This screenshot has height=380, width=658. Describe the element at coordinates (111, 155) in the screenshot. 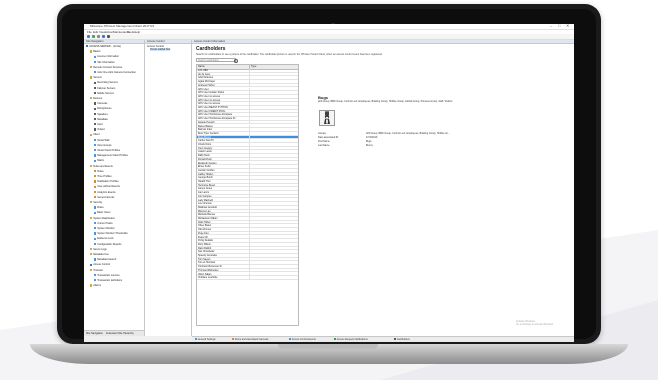

I see `tree-item-management-client-profiles: Management Client Profiles` at that location.